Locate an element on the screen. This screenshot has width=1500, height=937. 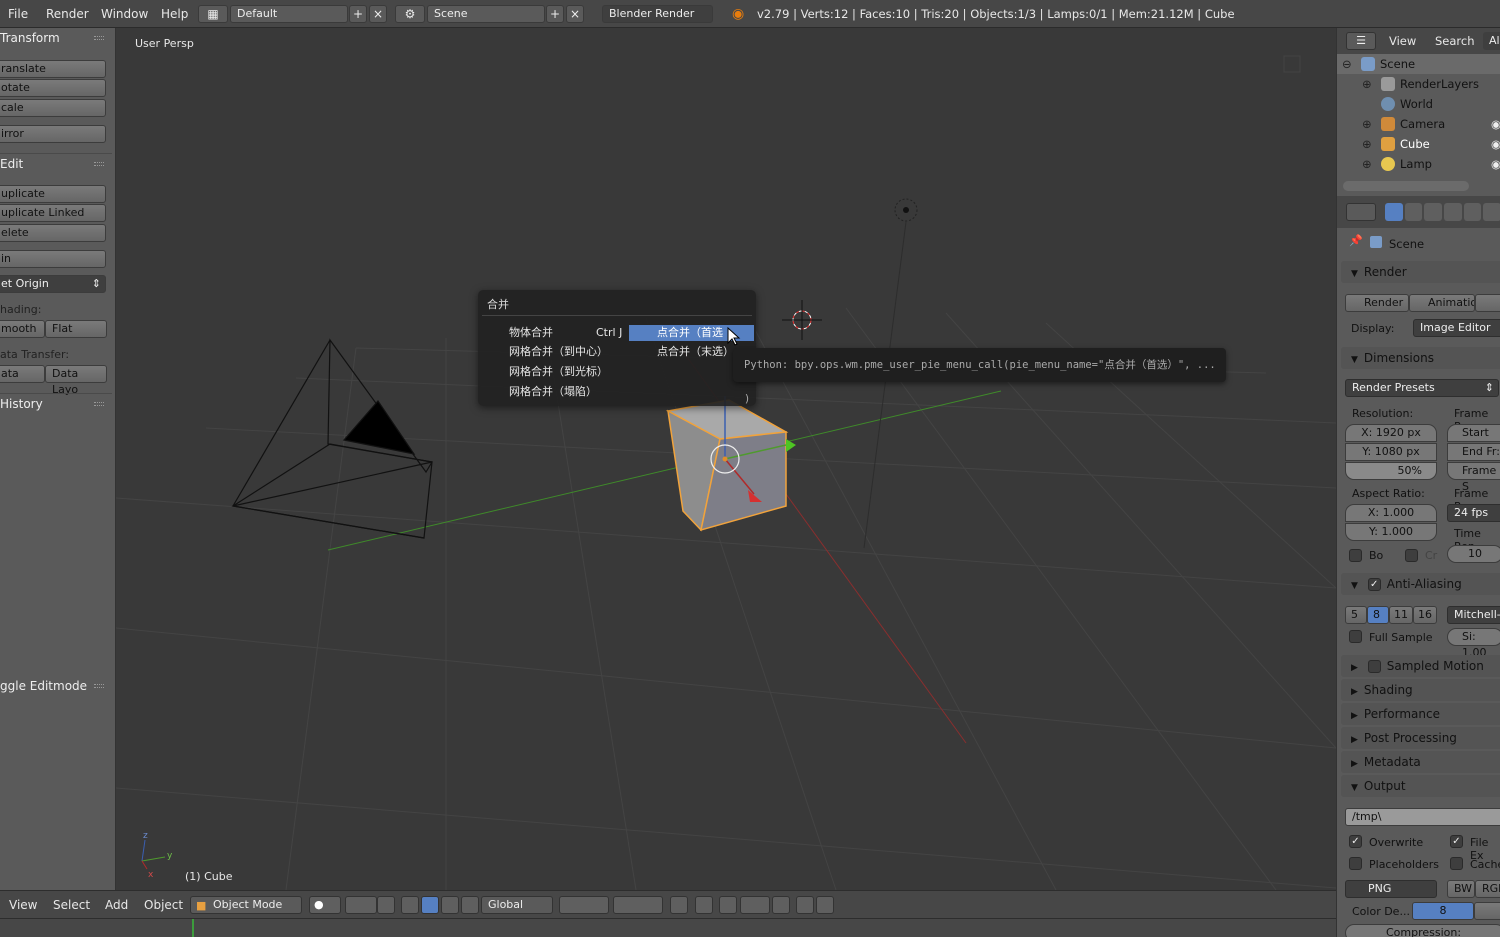
menu-add: Add is located at coordinates (116, 905).